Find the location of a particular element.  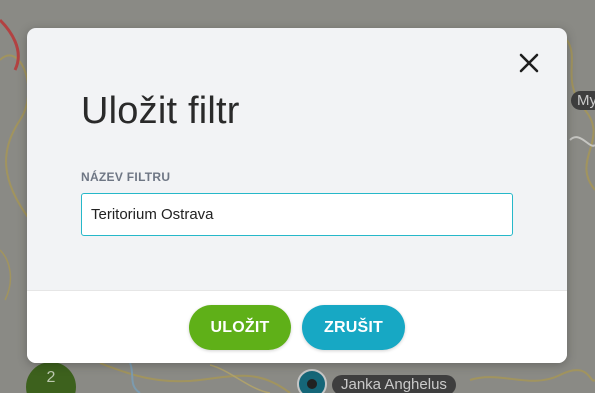

cancel-button: ZRUŠIT is located at coordinates (353, 327).